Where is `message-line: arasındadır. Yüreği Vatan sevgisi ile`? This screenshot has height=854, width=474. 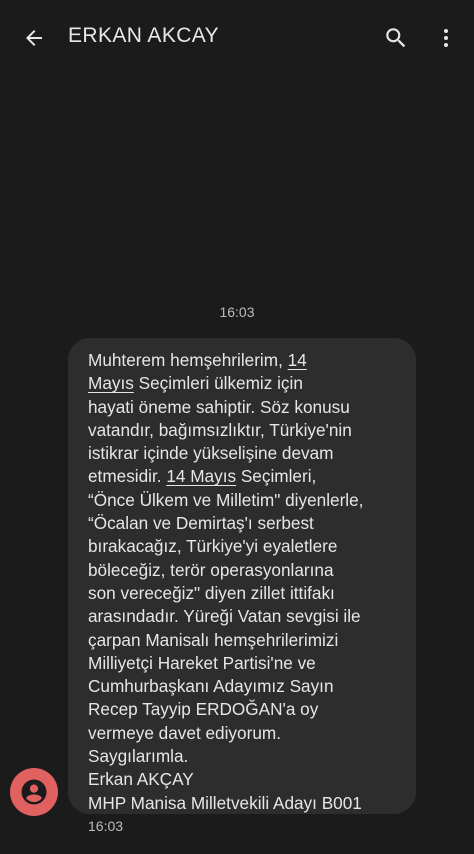 message-line: arasındadır. Yüreği Vatan sevgisi ile is located at coordinates (224, 616).